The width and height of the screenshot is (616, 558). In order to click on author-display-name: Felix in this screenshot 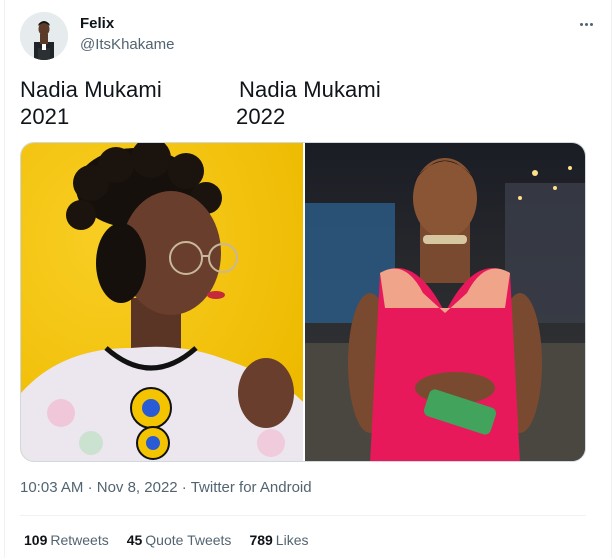, I will do `click(127, 24)`.